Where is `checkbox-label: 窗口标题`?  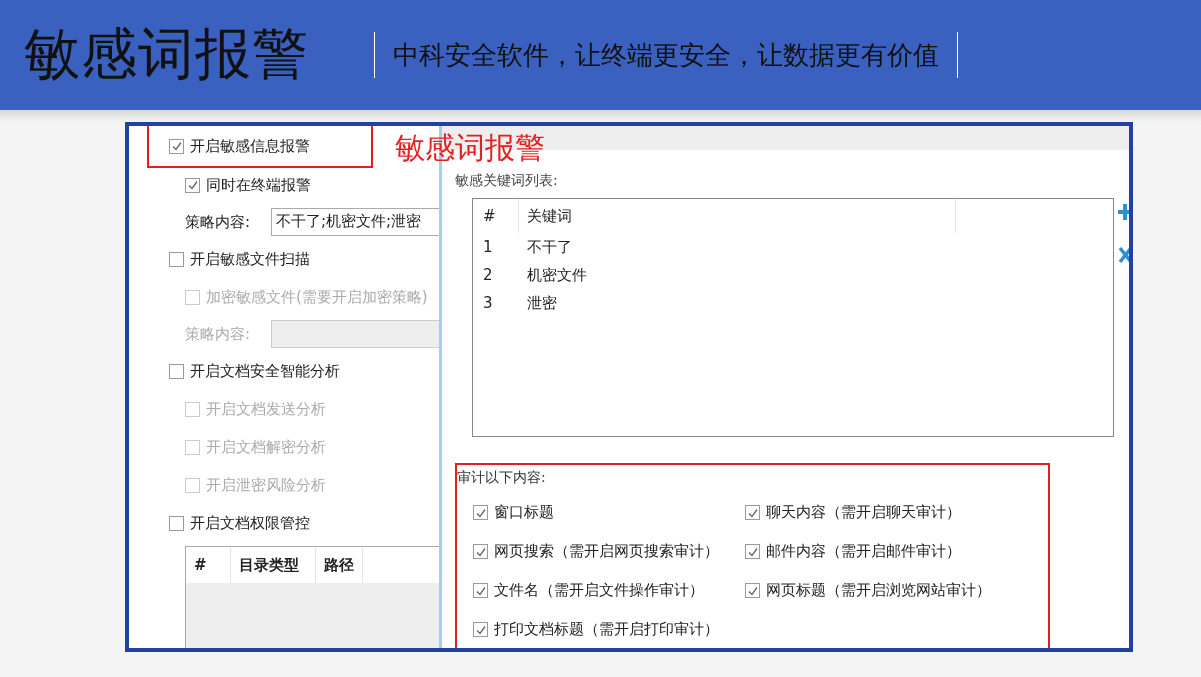 checkbox-label: 窗口标题 is located at coordinates (524, 512).